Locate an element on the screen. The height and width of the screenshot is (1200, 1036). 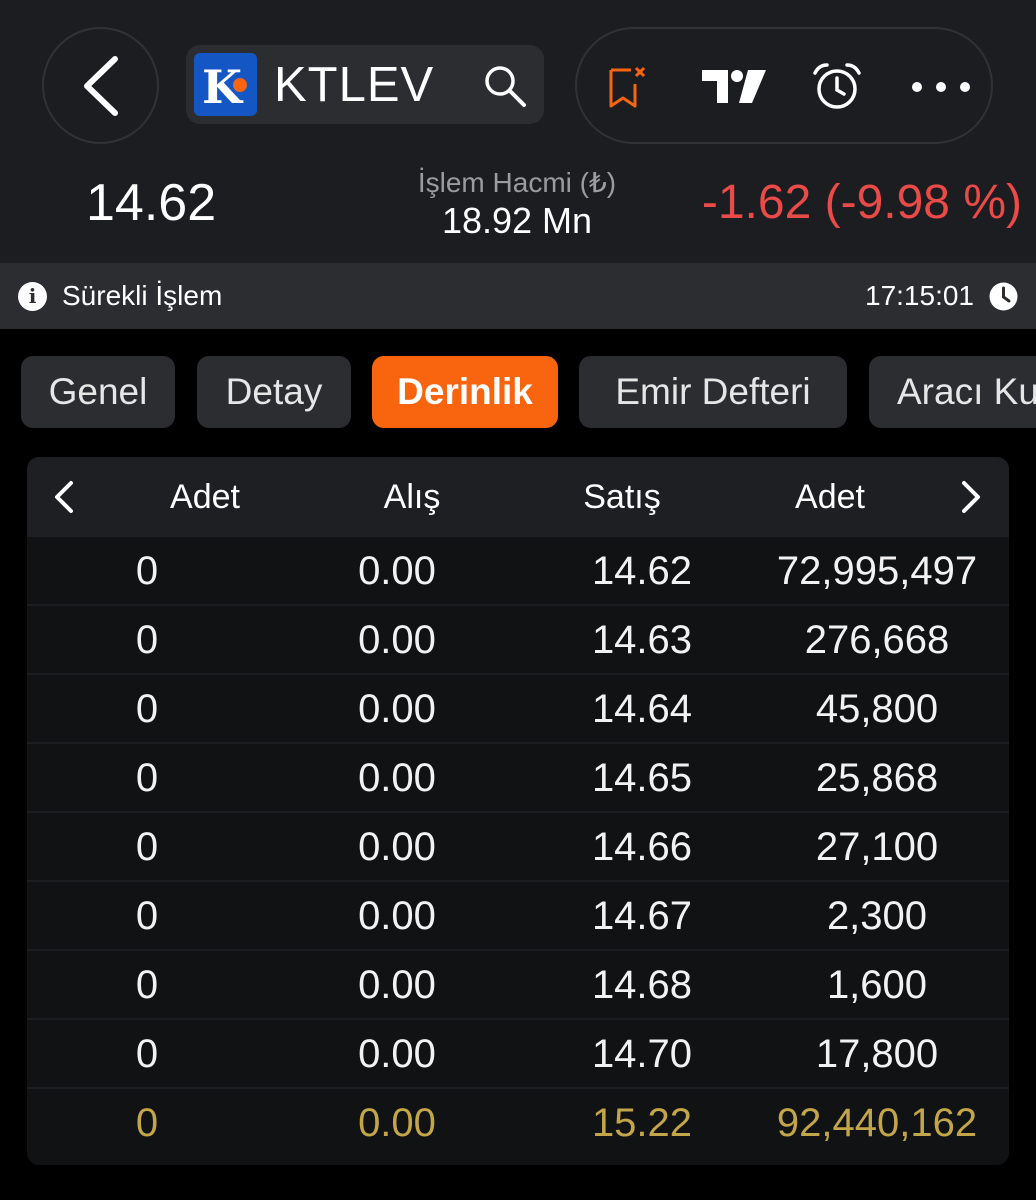
alarm-button is located at coordinates (837, 87).